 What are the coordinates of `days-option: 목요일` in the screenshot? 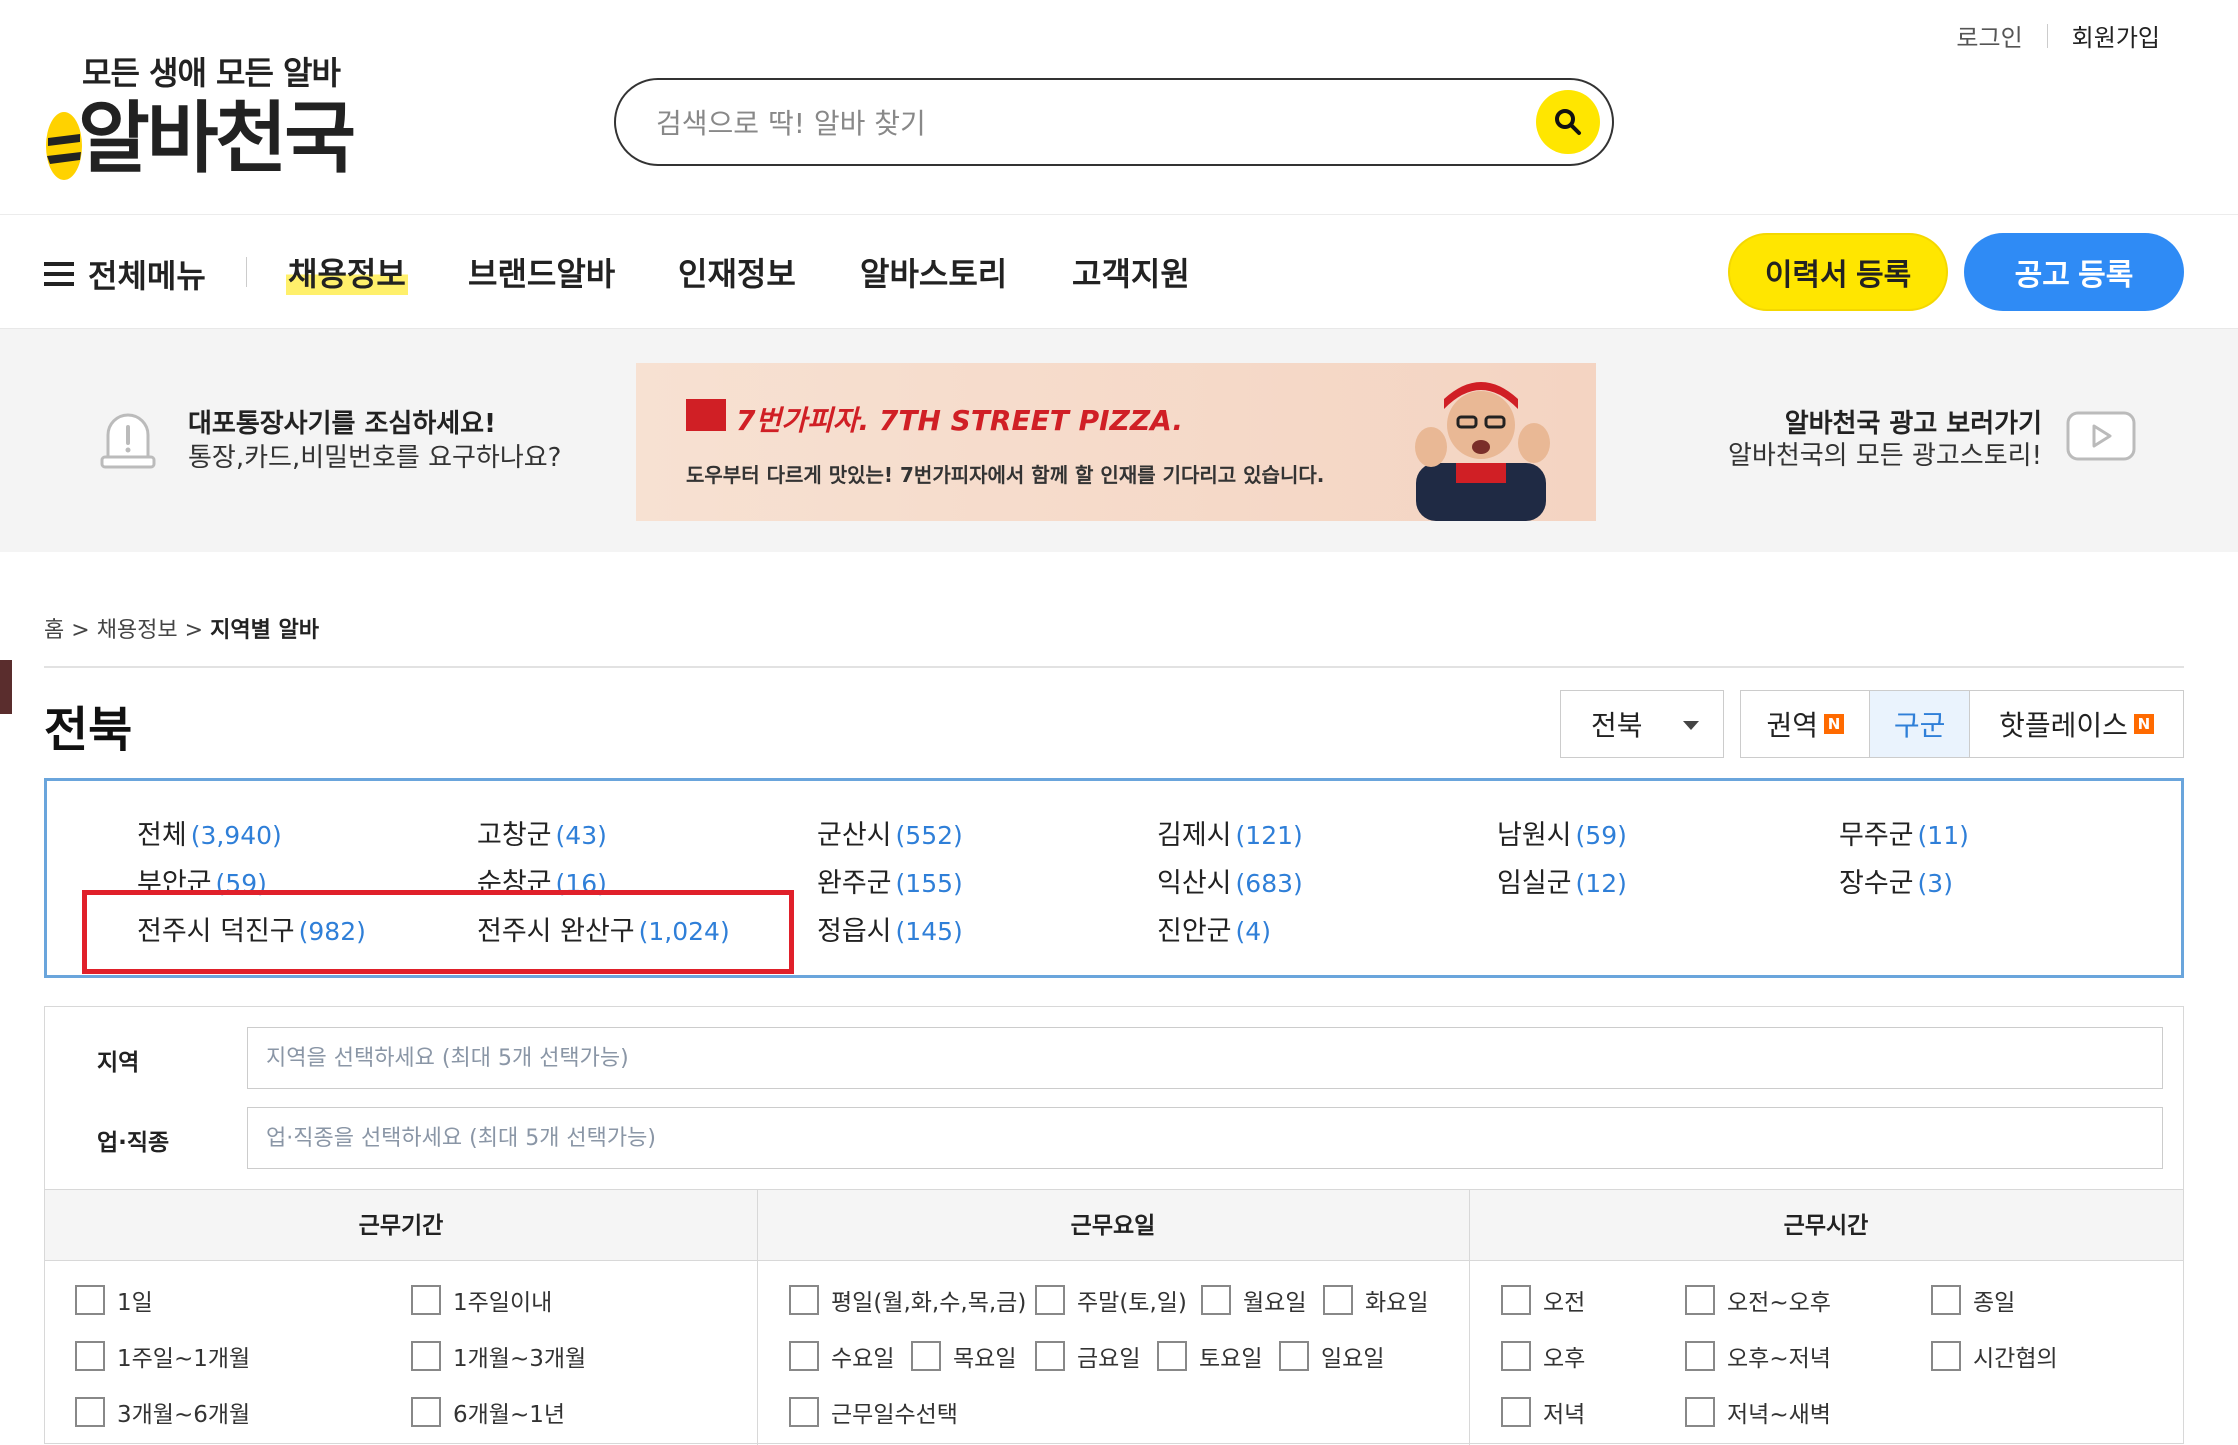 It's located at (963, 1356).